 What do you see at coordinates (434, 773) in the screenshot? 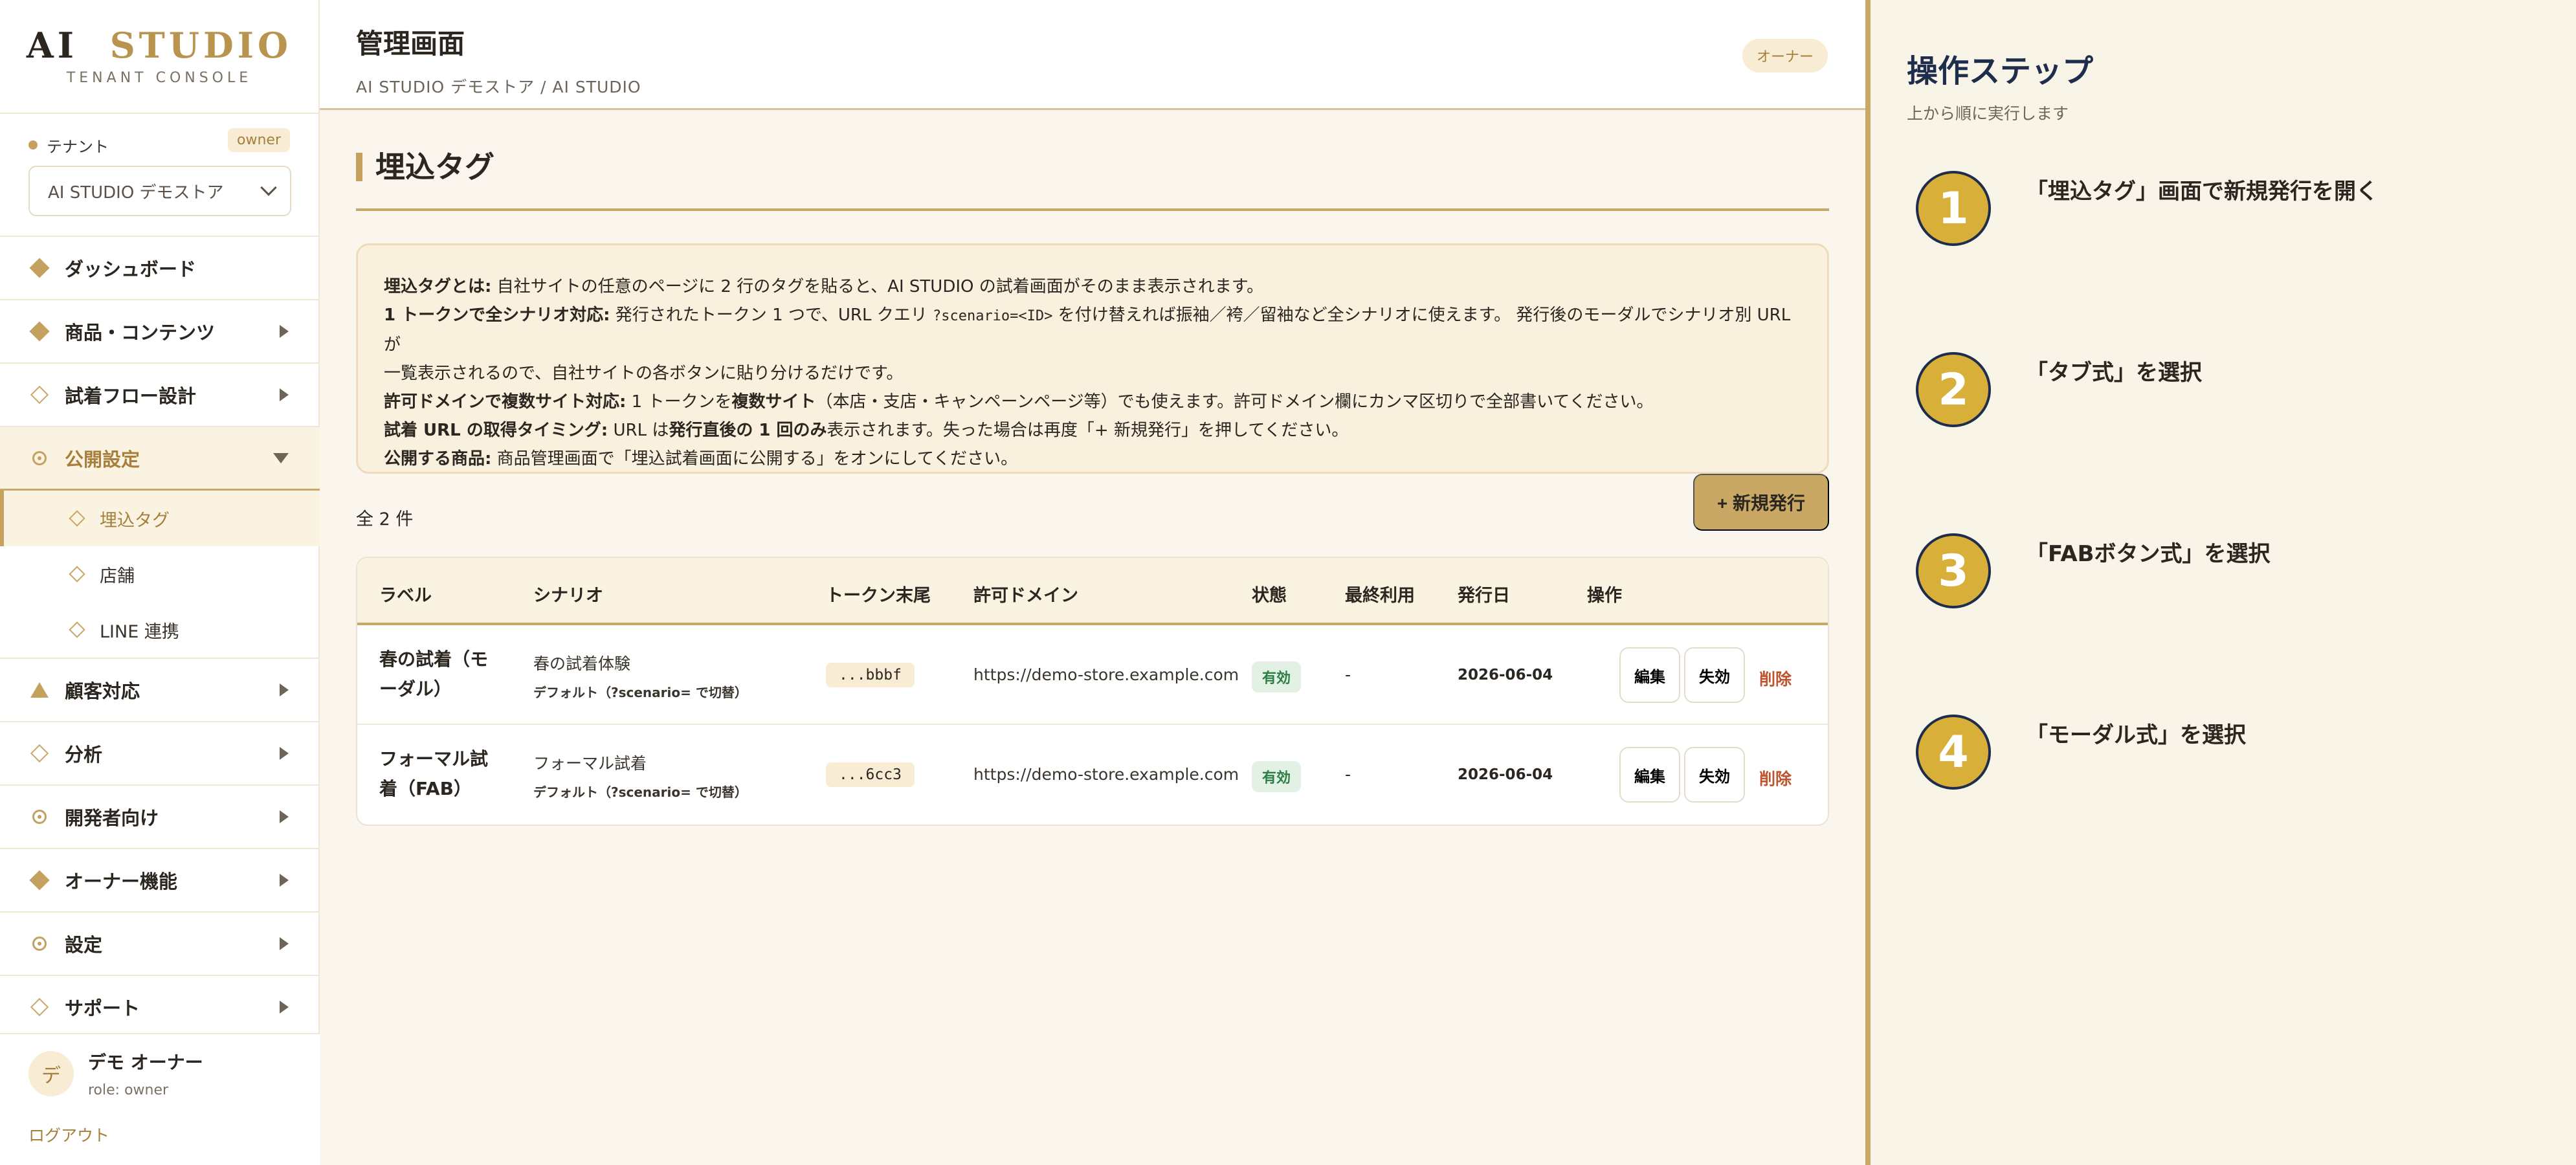
I see `row-label: フォーマル試着（FAB）` at bounding box center [434, 773].